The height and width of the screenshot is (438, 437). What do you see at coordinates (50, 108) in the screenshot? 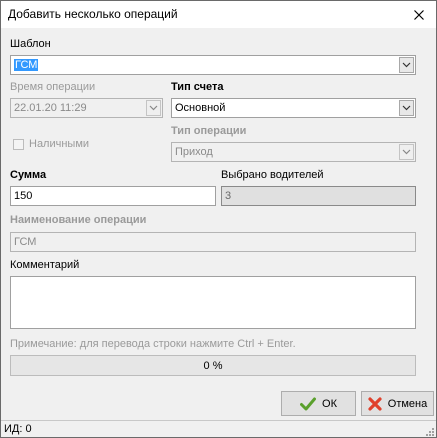
I see `operation-time-value: 22.01.20 11:29` at bounding box center [50, 108].